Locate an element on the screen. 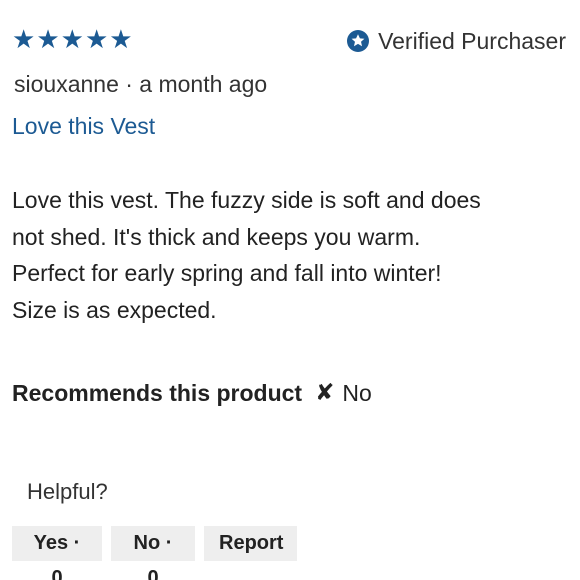 The height and width of the screenshot is (580, 580). recommendation-answer: No is located at coordinates (357, 393).